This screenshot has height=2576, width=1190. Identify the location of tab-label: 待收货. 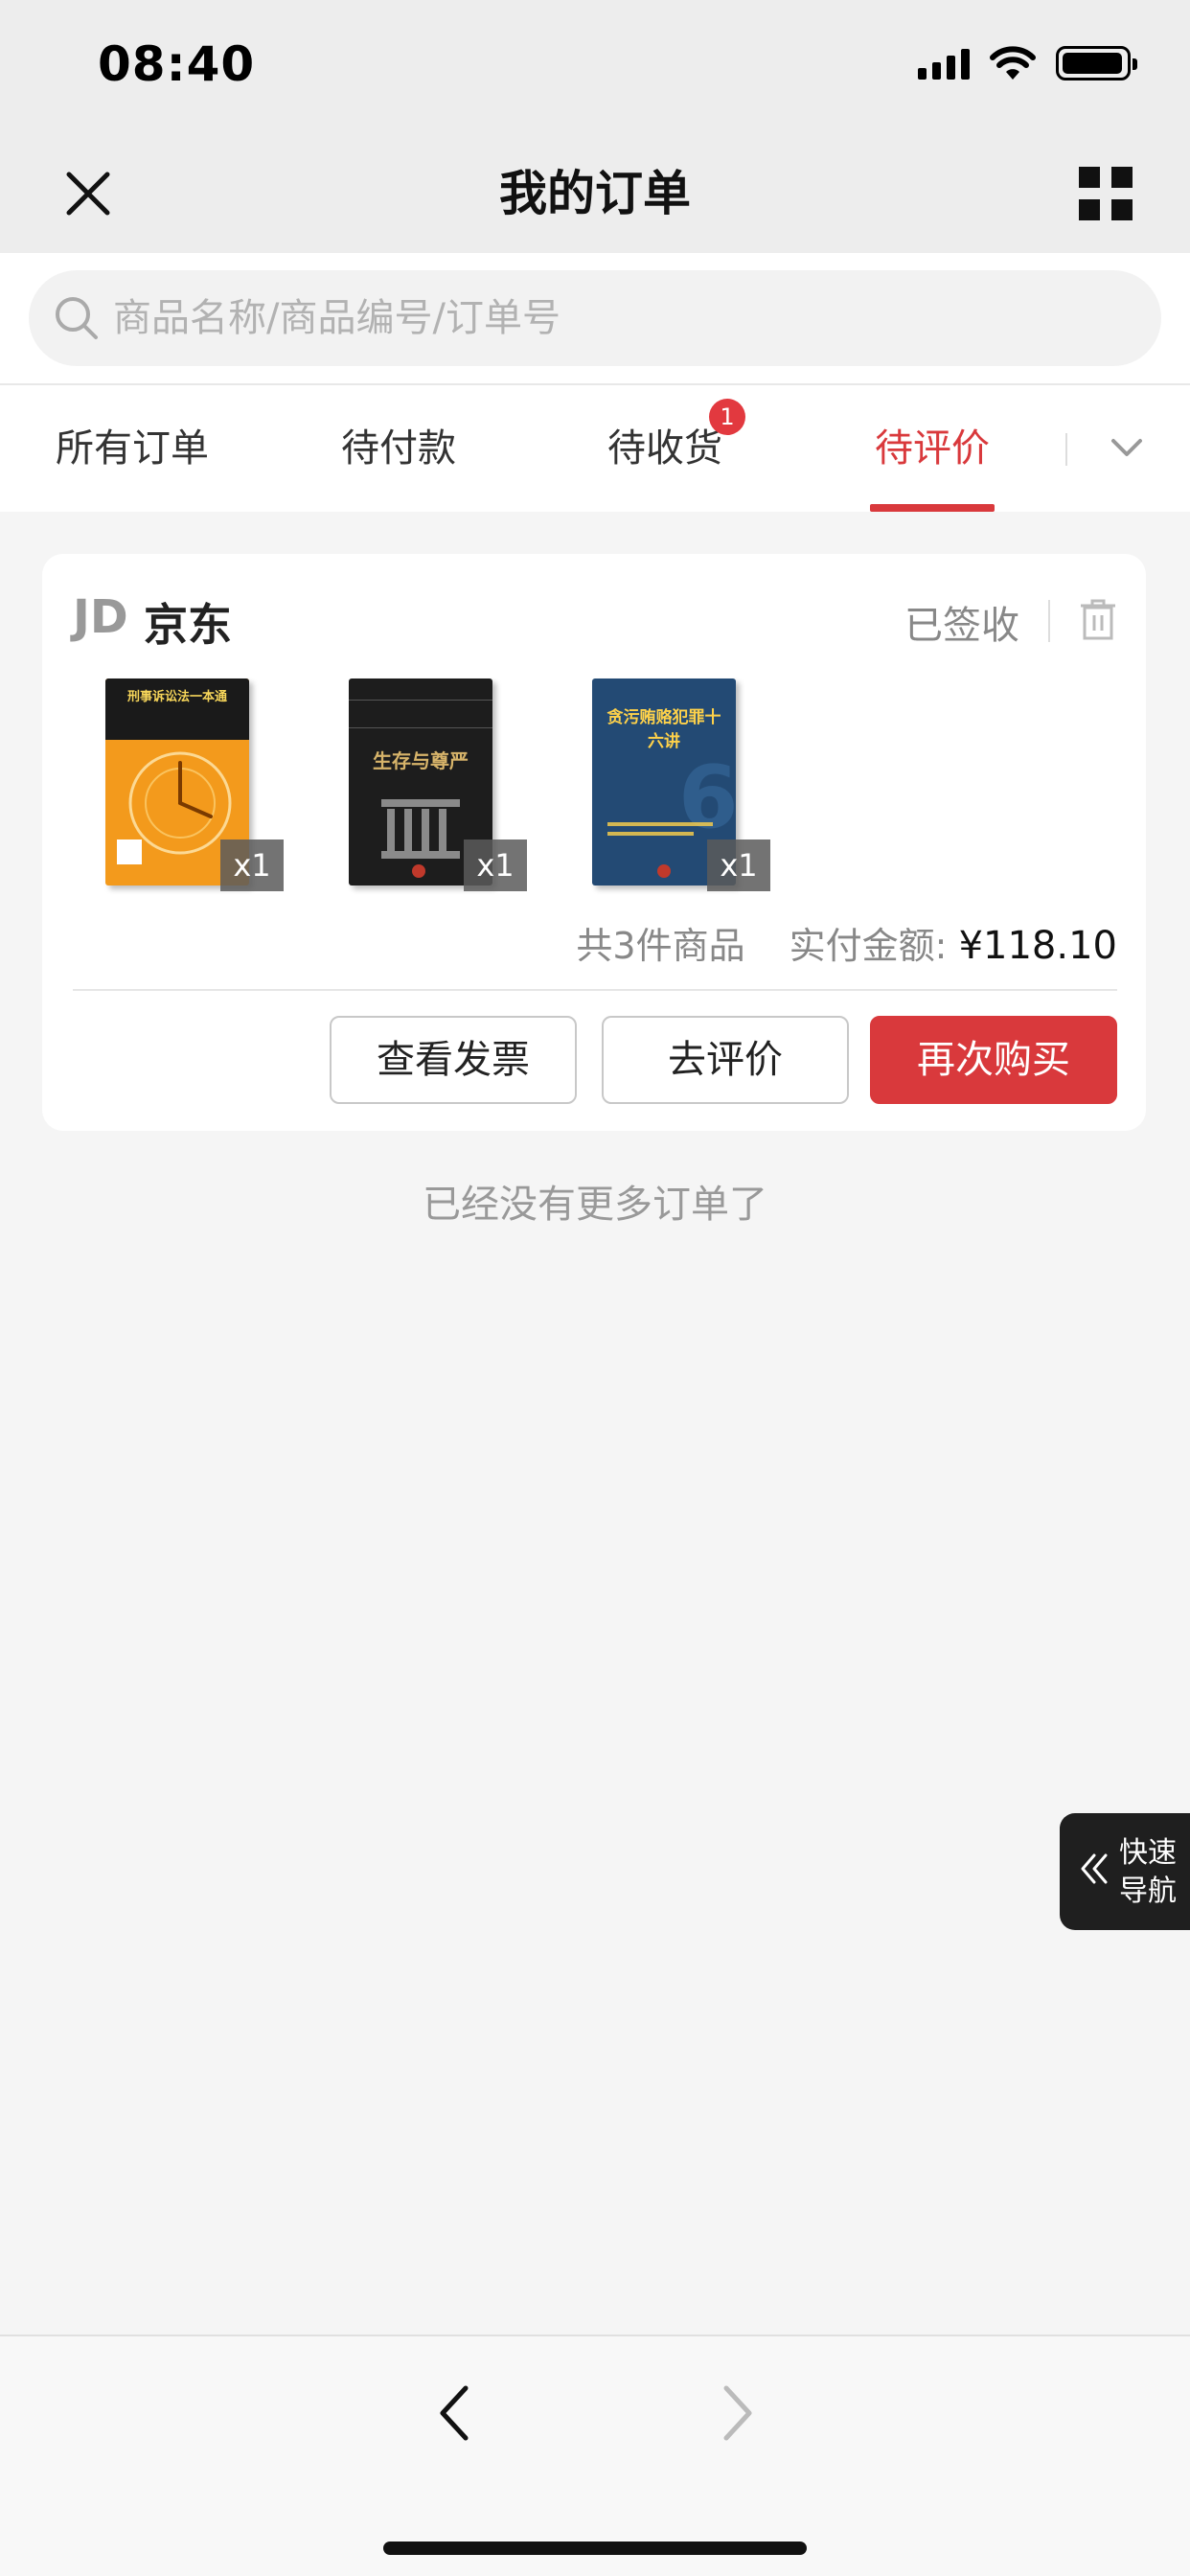
(665, 448).